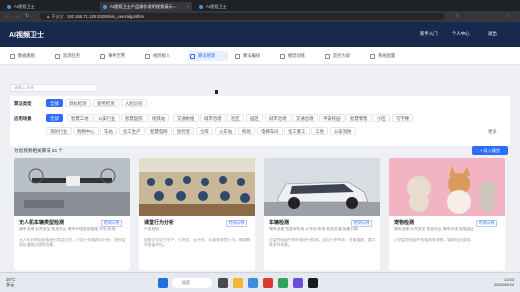 Image resolution: width=520 pixels, height=292 pixels. What do you see at coordinates (192, 283) in the screenshot?
I see `taskbar-search: 搜索` at bounding box center [192, 283].